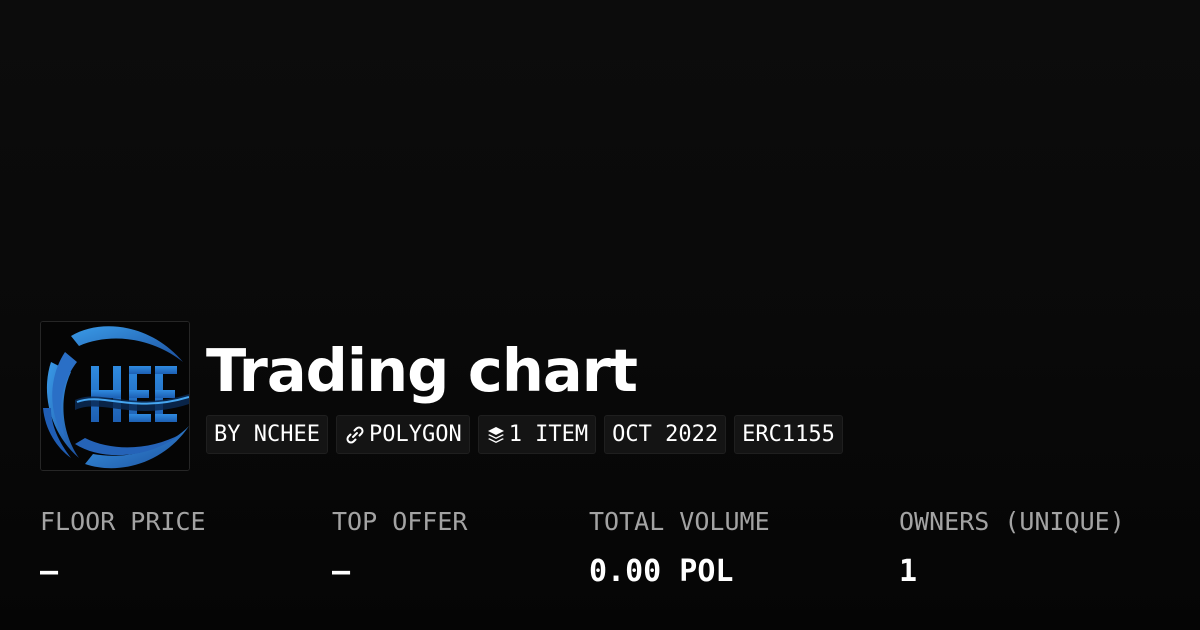 The width and height of the screenshot is (1200, 630). I want to click on collection-logo, so click(115, 396).